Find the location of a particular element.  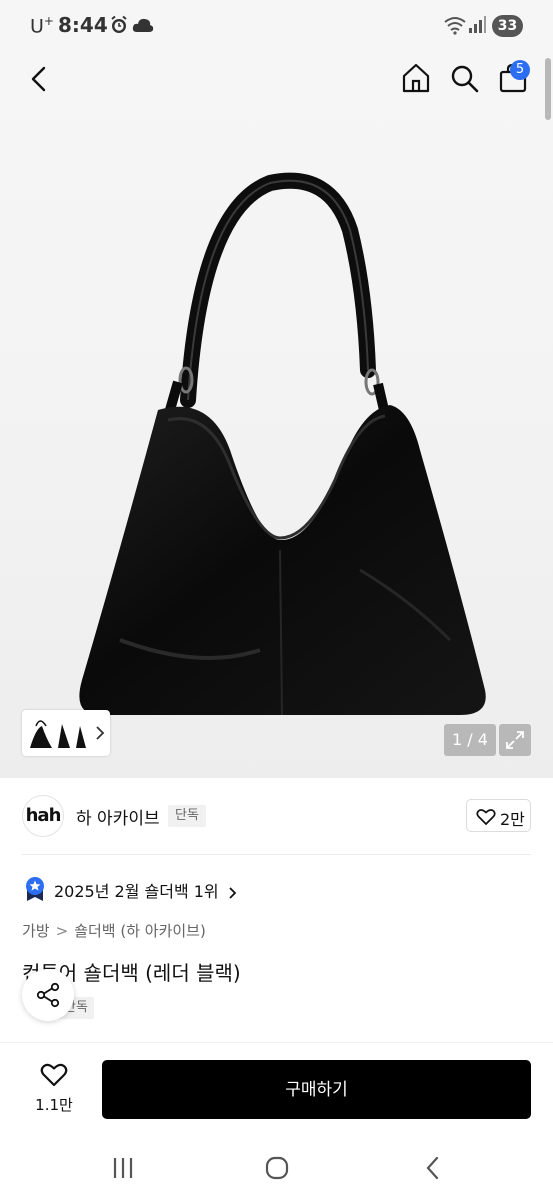

cart-count-badge: 5 is located at coordinates (520, 70).